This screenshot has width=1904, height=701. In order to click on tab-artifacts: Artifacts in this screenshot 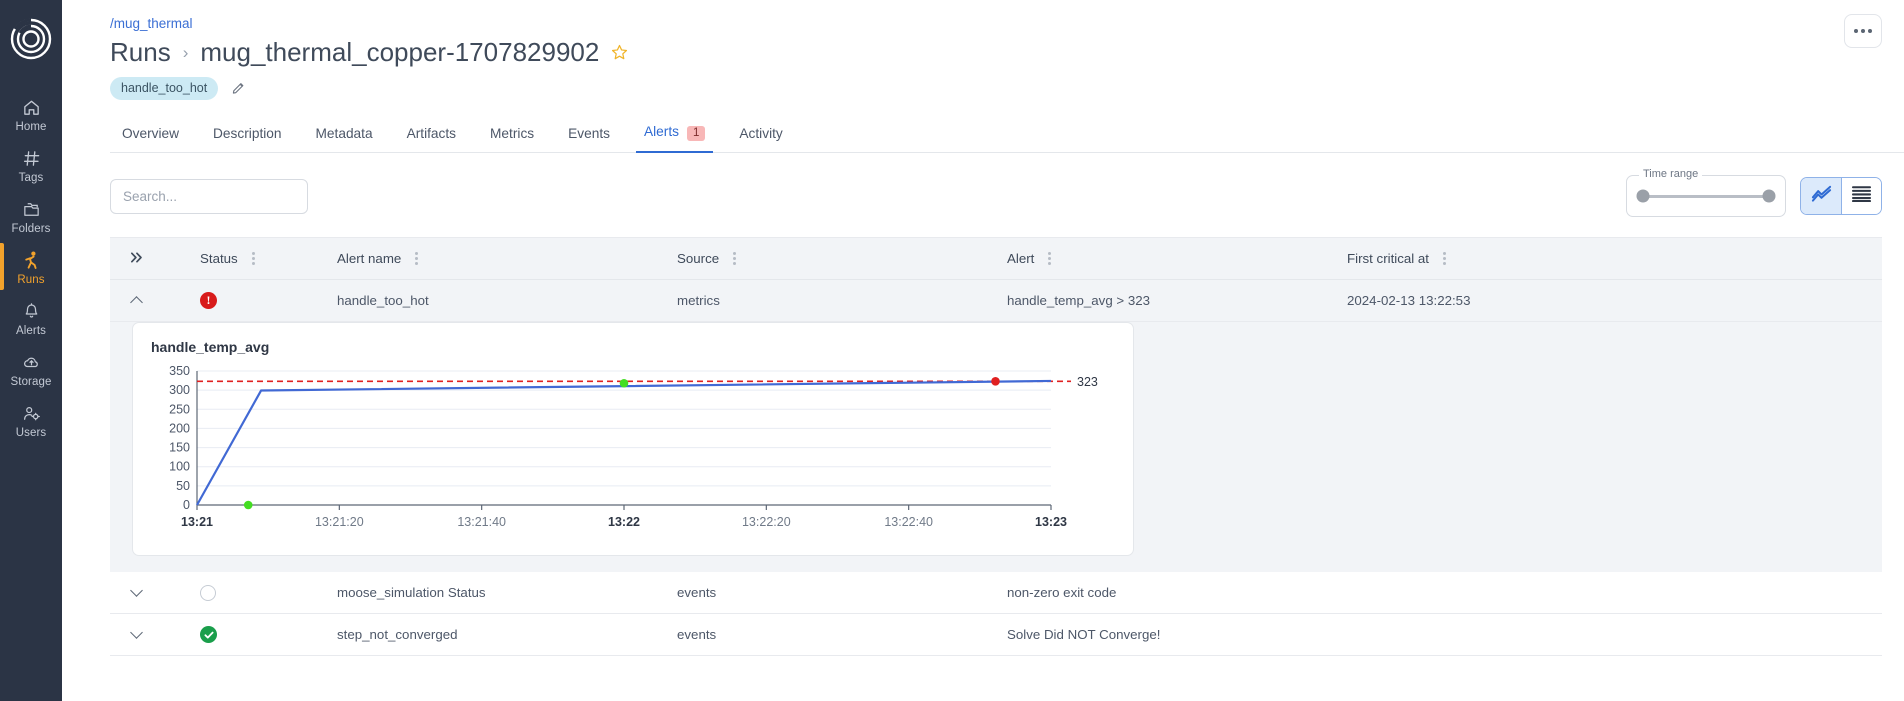, I will do `click(431, 135)`.